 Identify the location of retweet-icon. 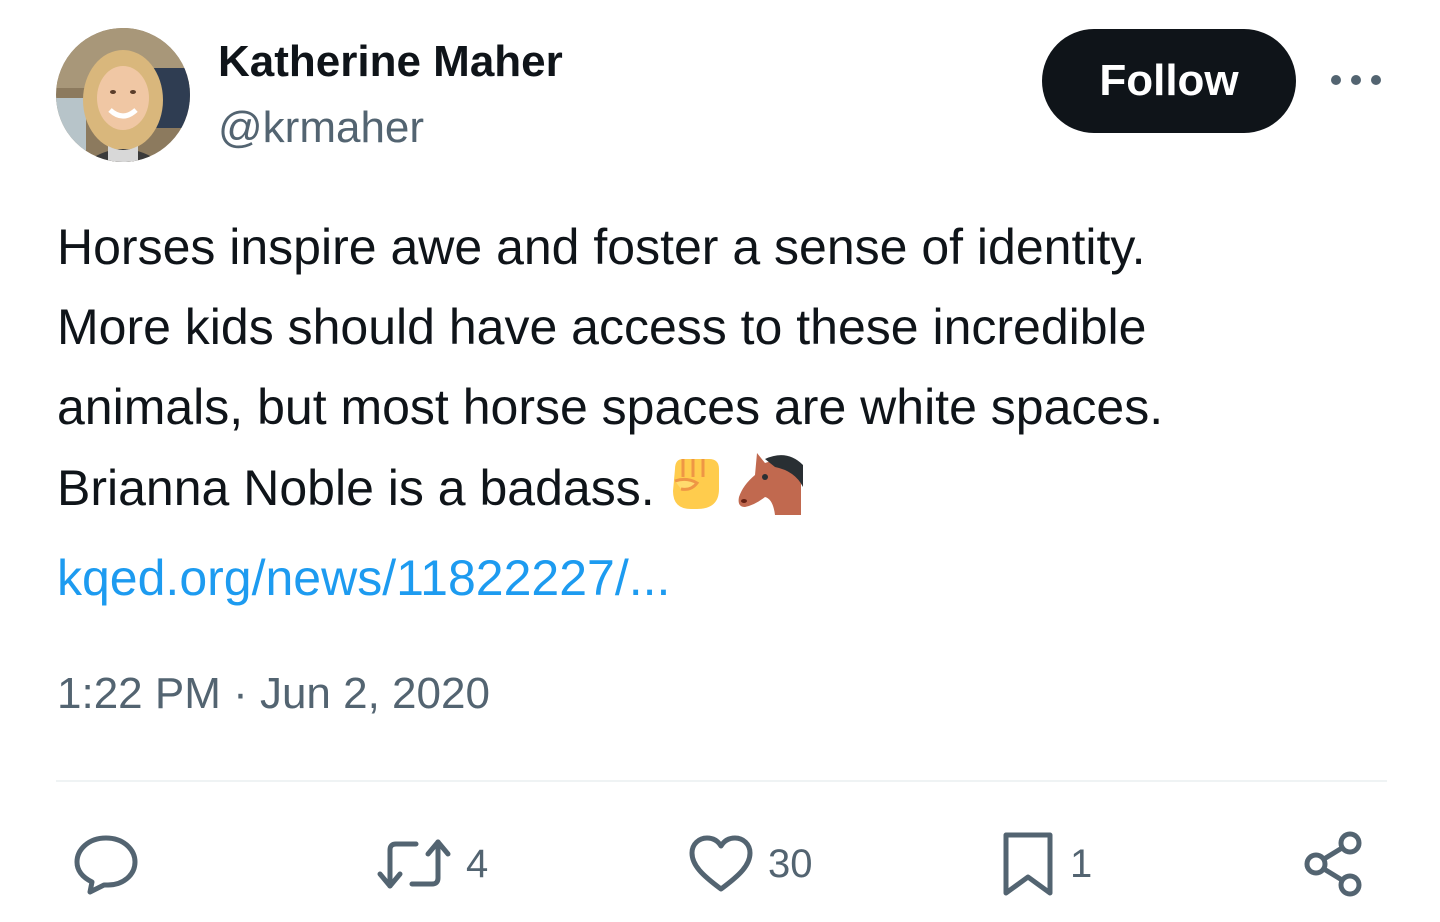
(414, 864).